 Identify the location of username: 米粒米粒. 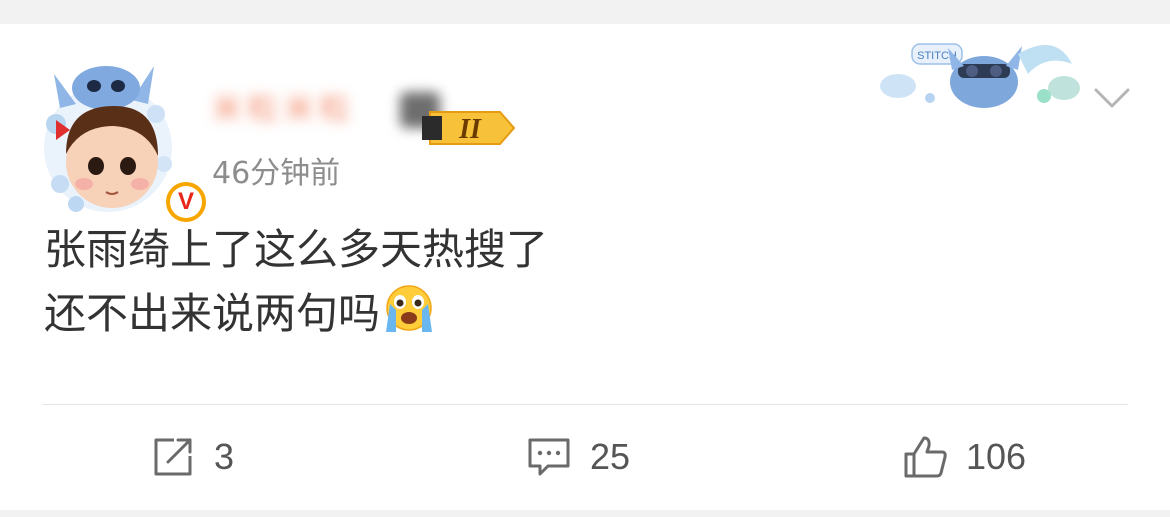
(312, 110).